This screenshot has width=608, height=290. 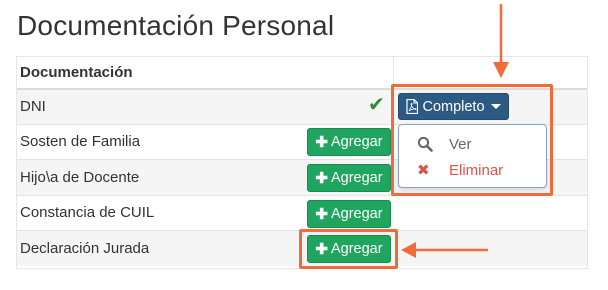 What do you see at coordinates (495, 106) in the screenshot?
I see `caret-down-icon` at bounding box center [495, 106].